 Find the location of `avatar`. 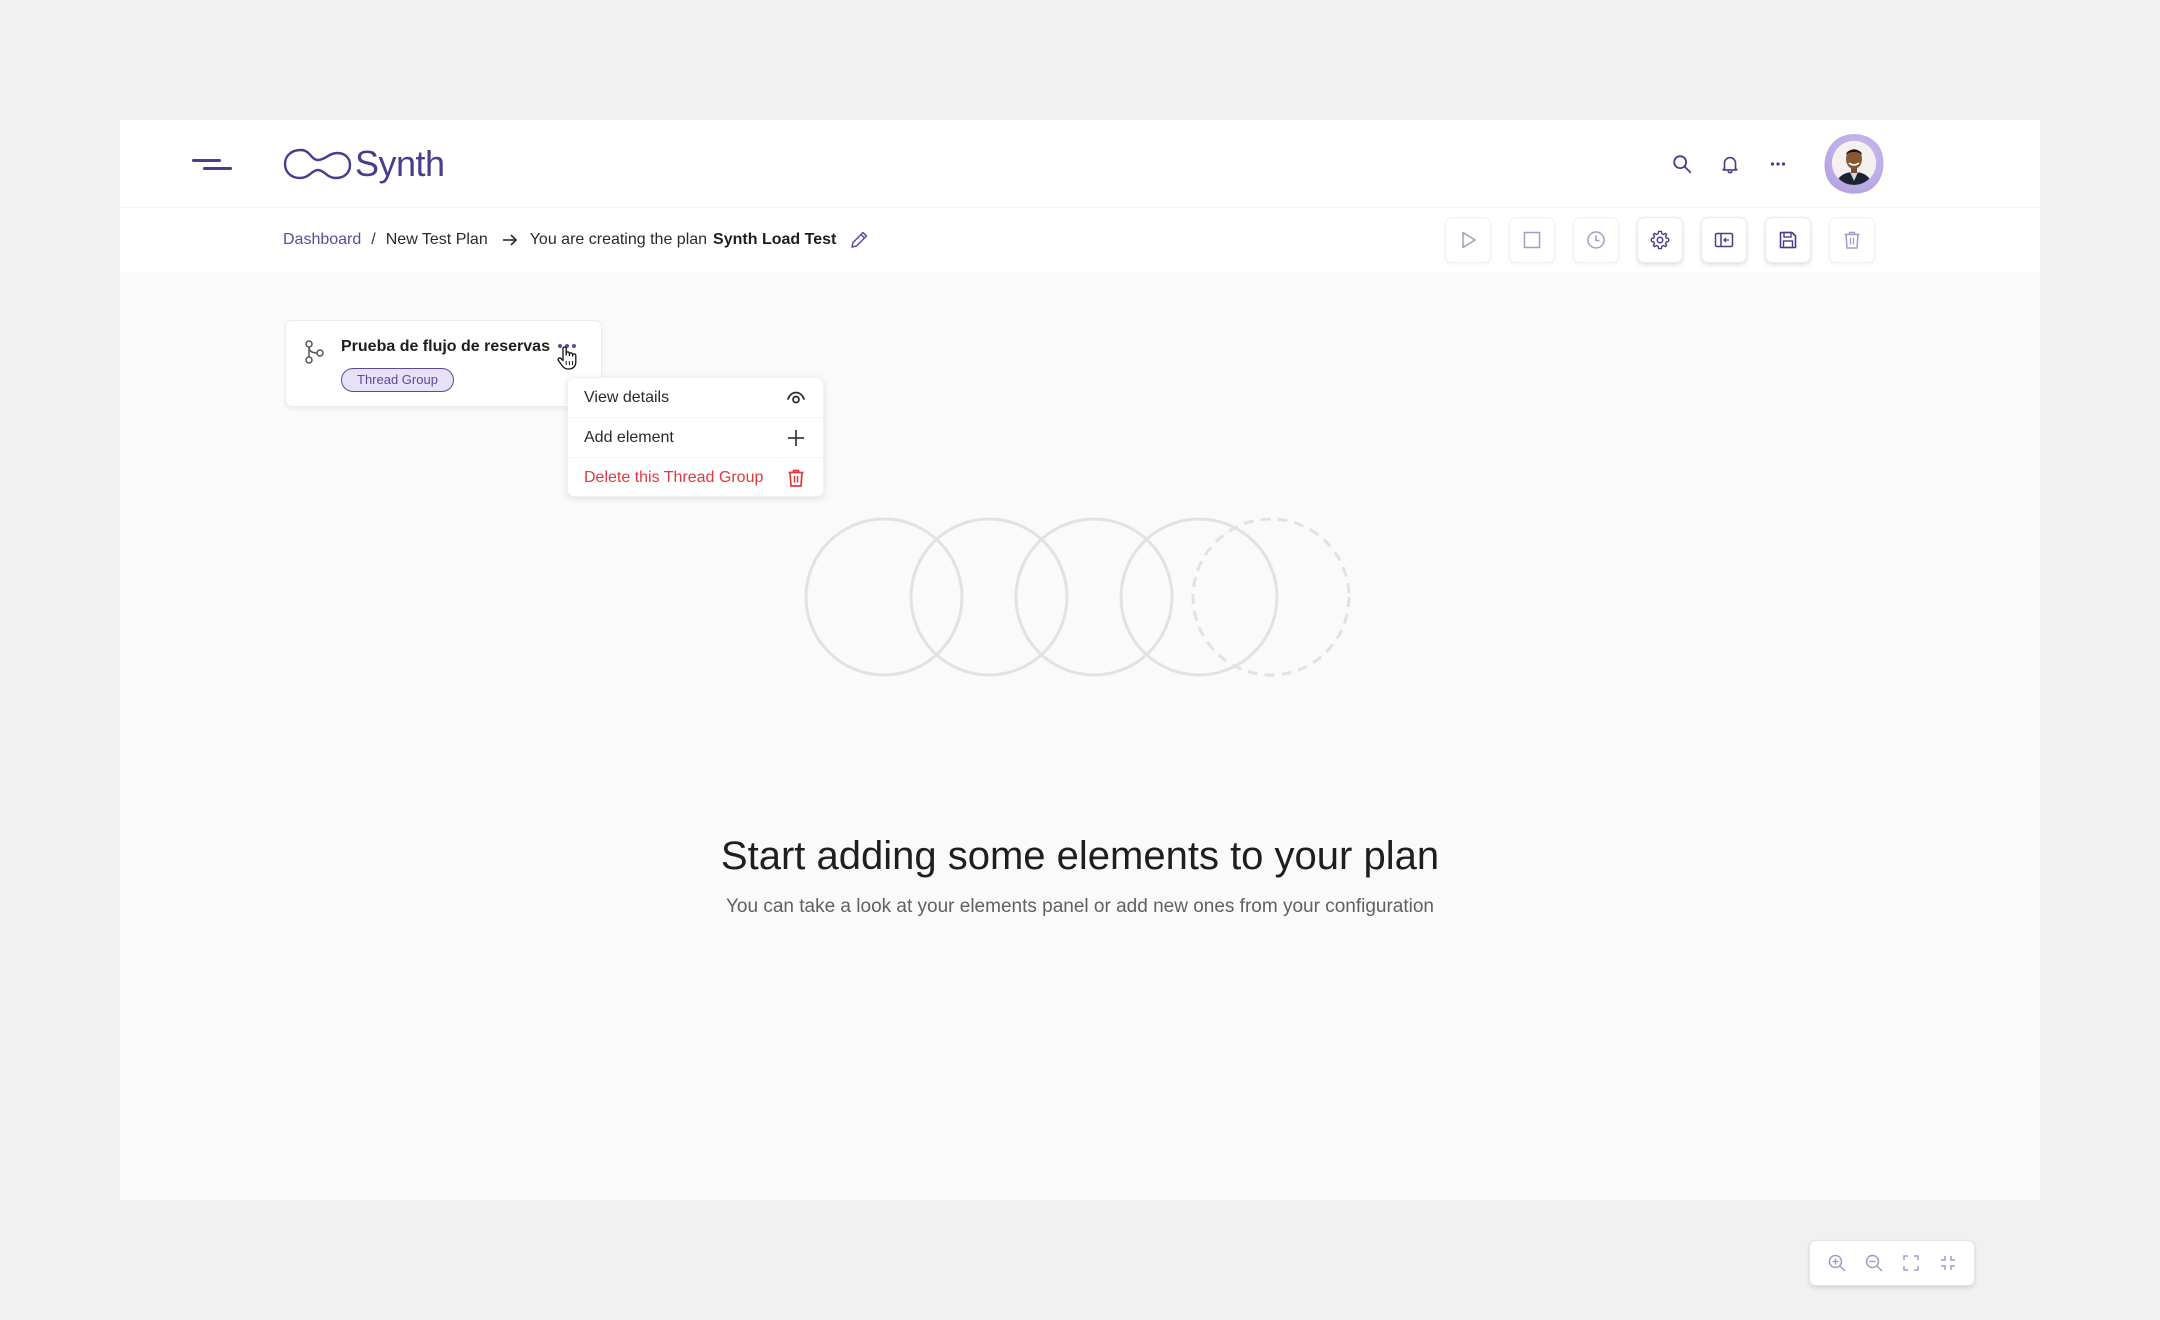

avatar is located at coordinates (1854, 163).